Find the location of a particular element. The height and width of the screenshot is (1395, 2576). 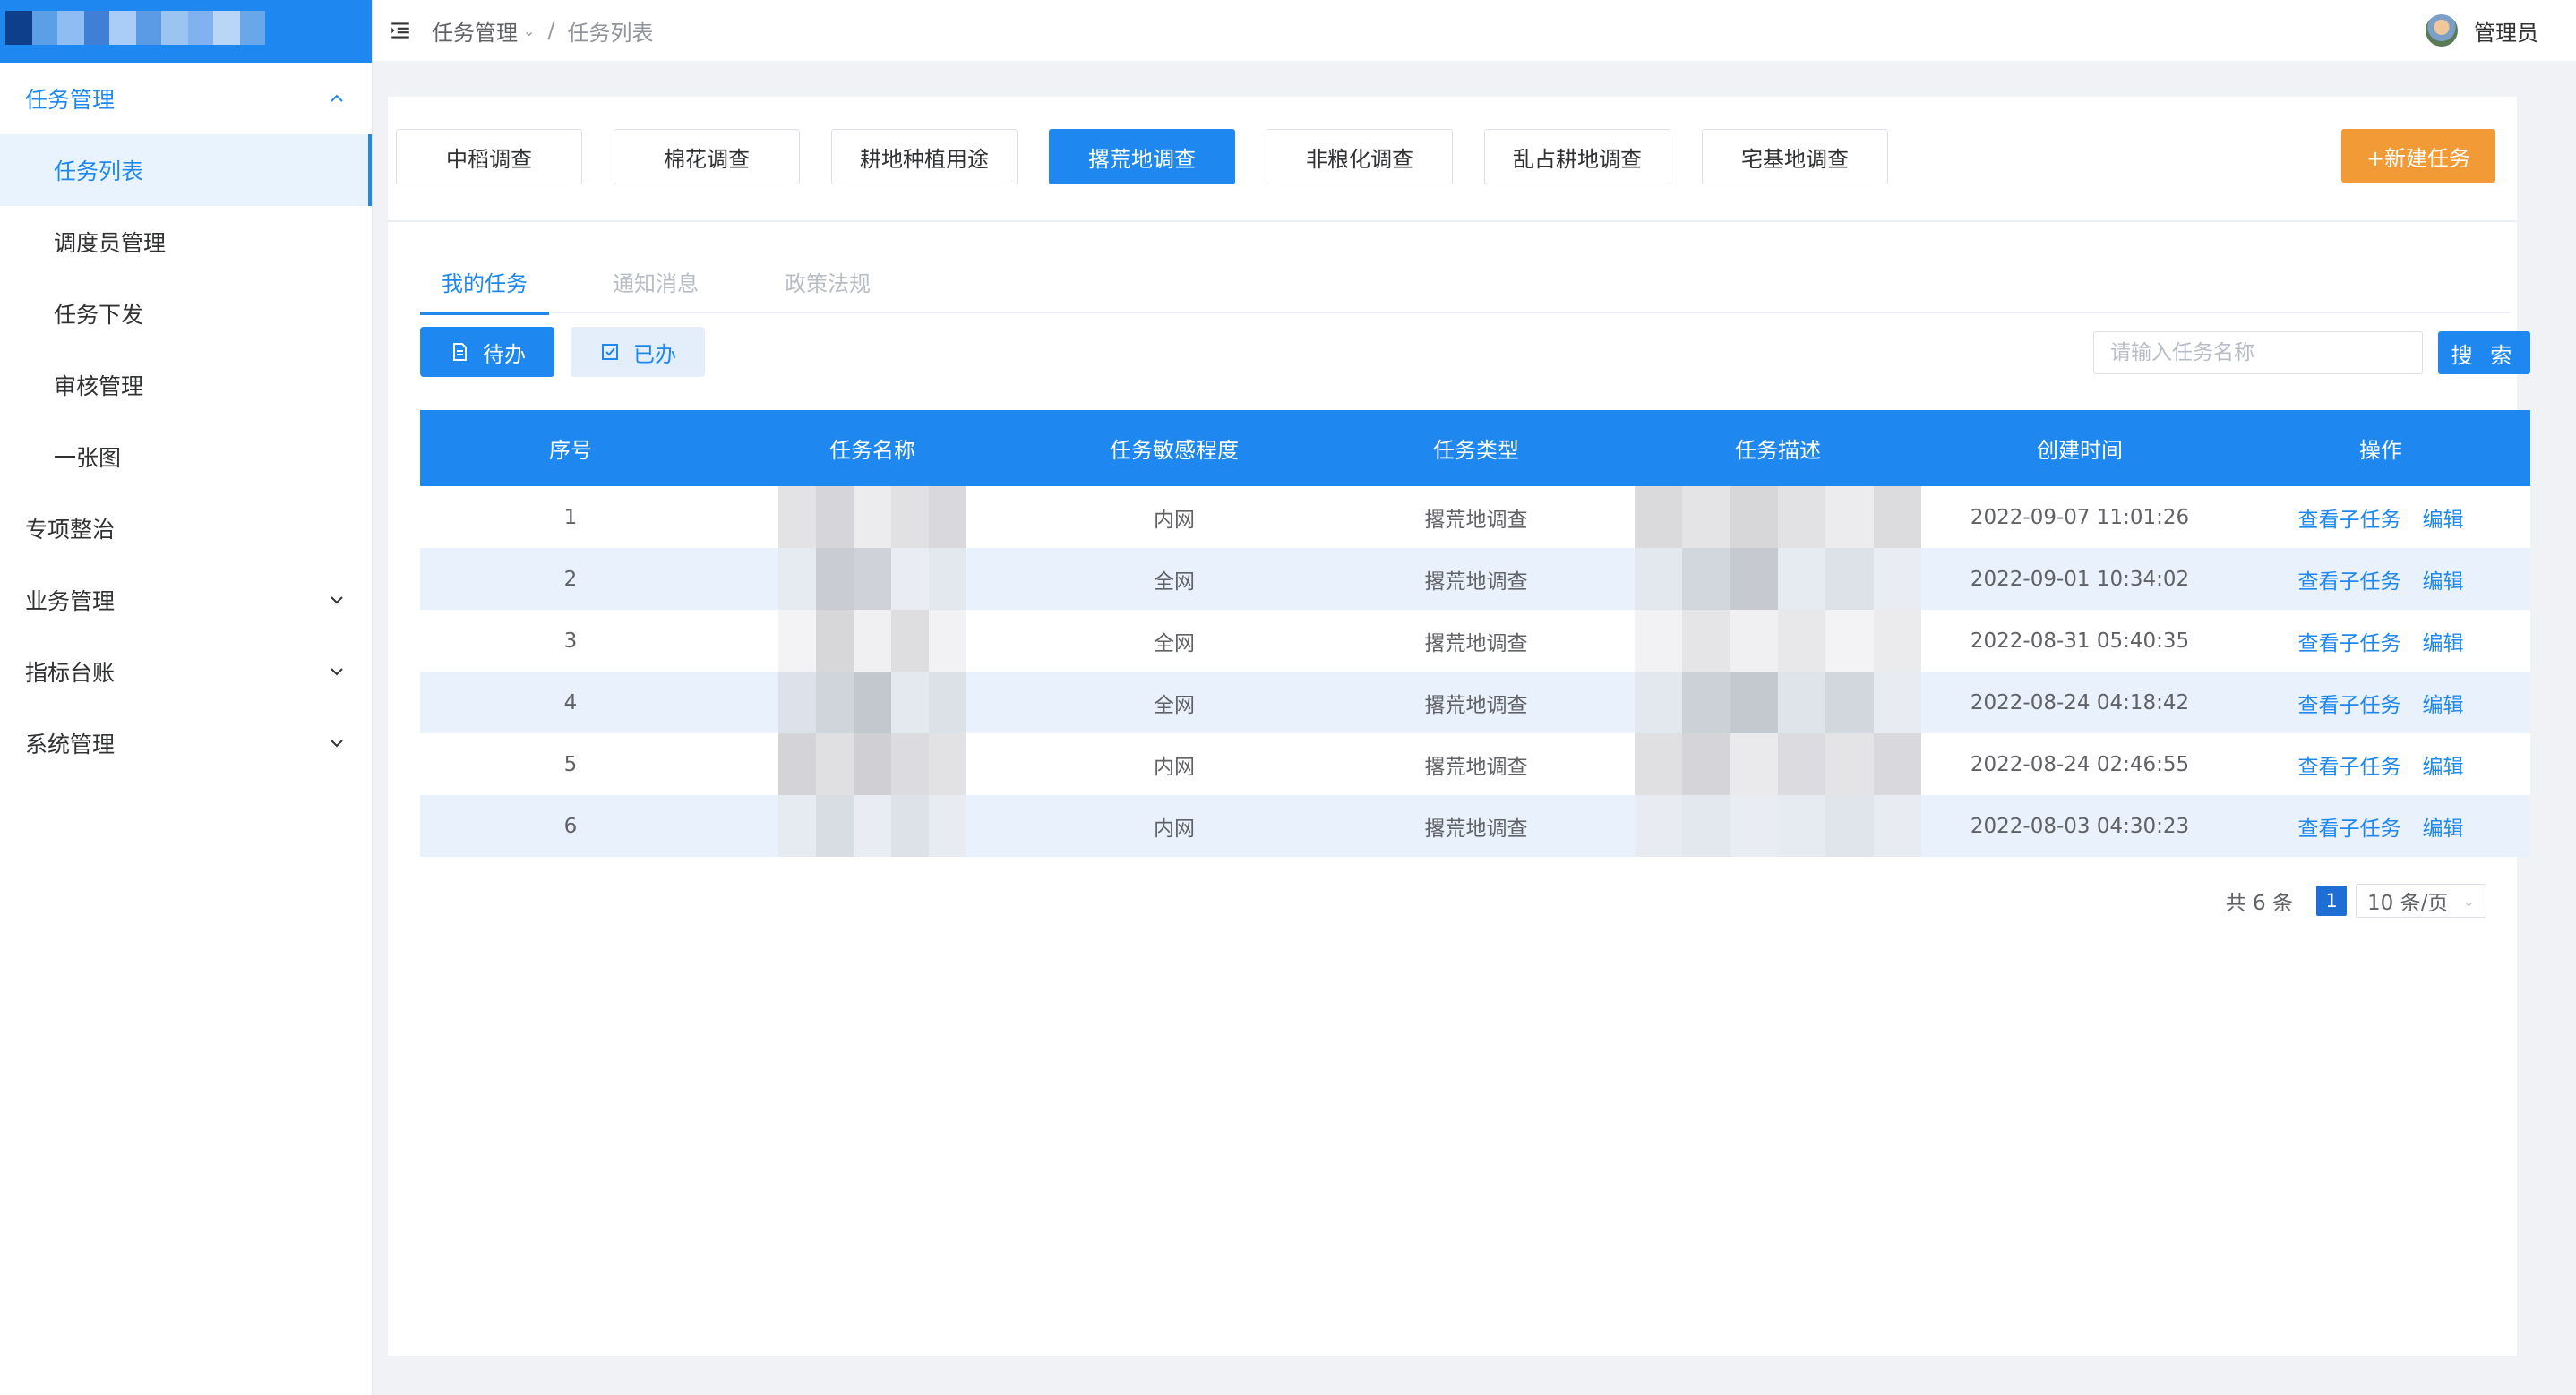

cell-index: 1 is located at coordinates (570, 517).